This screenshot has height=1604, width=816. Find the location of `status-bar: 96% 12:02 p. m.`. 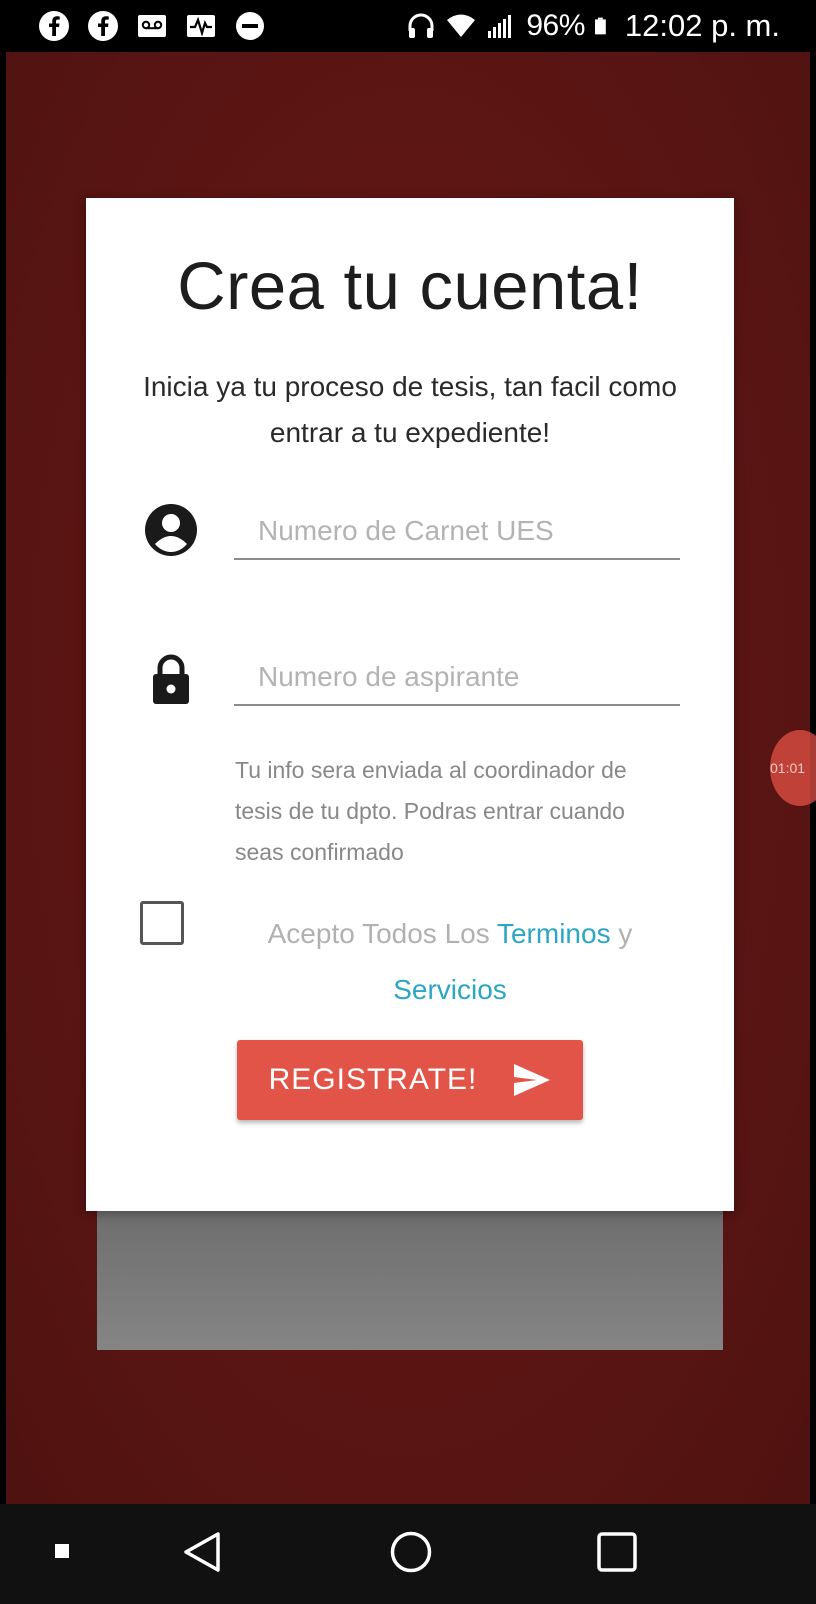

status-bar: 96% 12:02 p. m. is located at coordinates (408, 26).